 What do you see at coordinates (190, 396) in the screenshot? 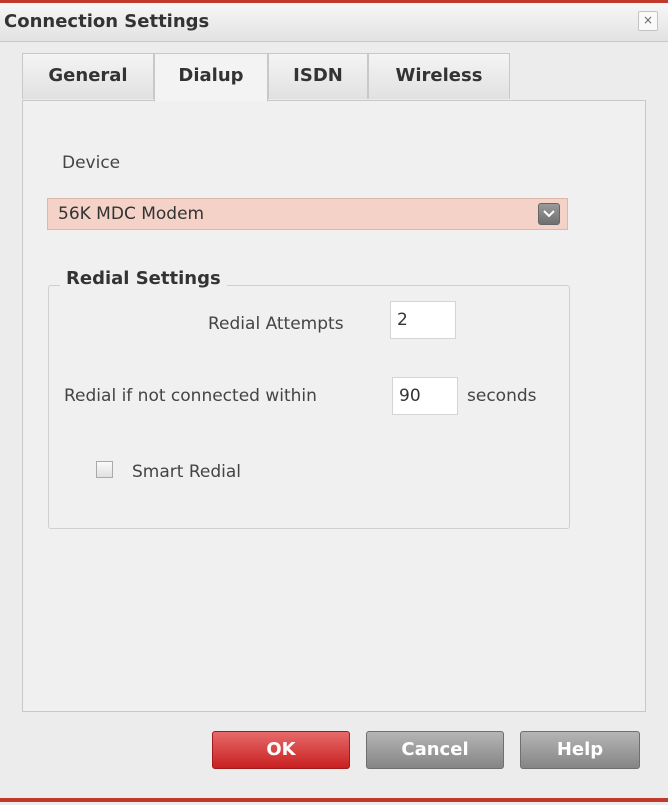
I see `redial-within-label: Redial if not connected within` at bounding box center [190, 396].